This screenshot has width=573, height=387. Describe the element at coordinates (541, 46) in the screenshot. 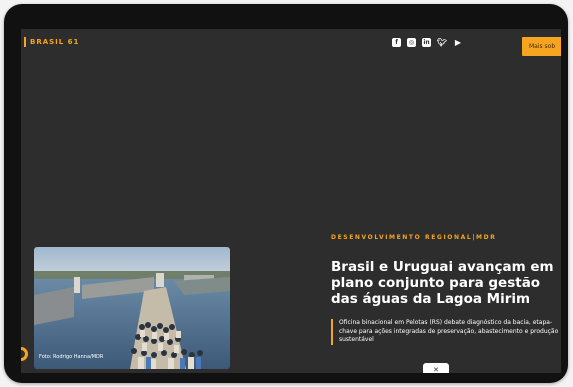

I see `more-button: Mais sob` at that location.